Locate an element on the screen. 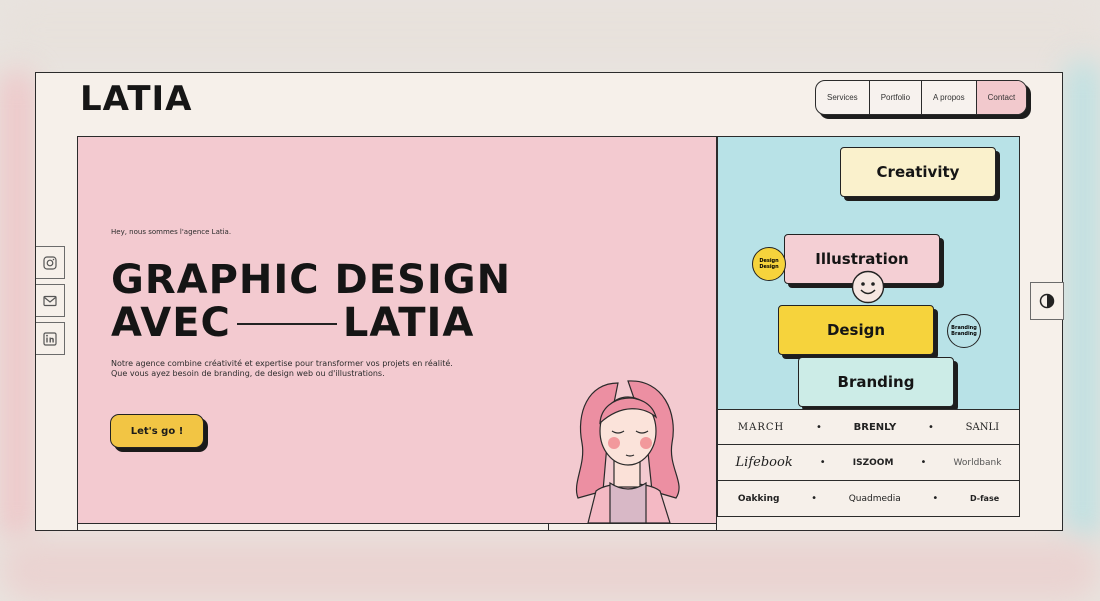 The image size is (1100, 601). background-blur-bottom is located at coordinates (550, 570).